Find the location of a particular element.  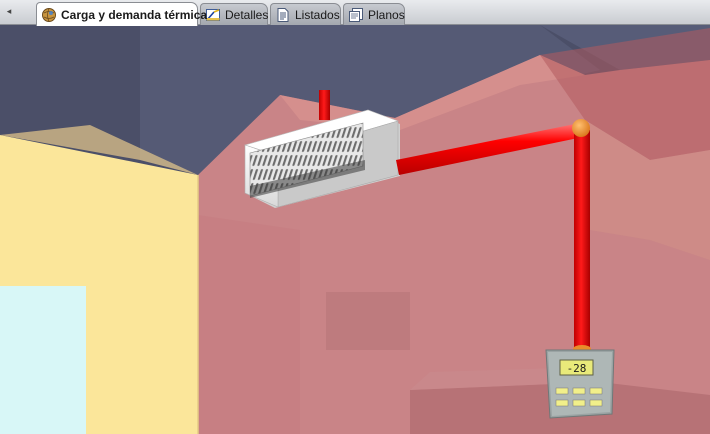

thermostat-display: -28 is located at coordinates (577, 368).